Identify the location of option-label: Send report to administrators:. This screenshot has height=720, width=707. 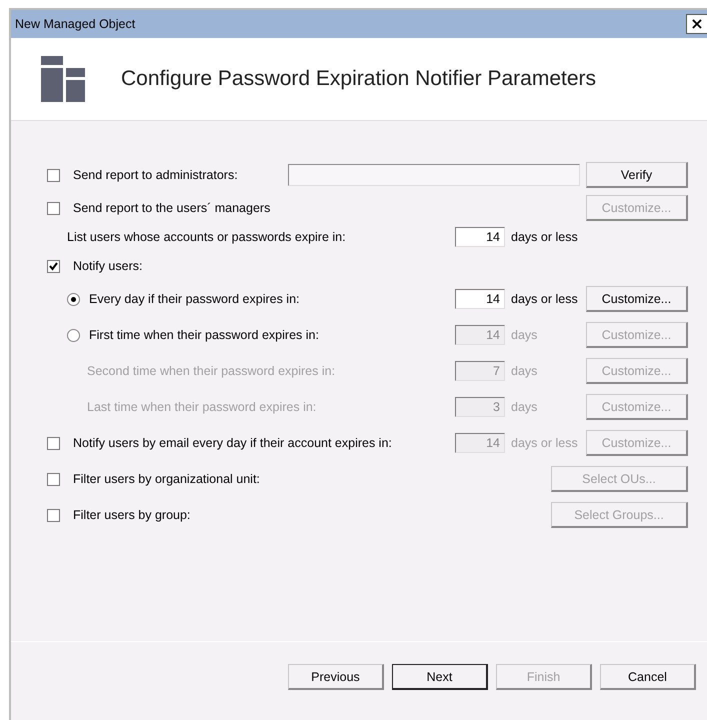
(155, 175).